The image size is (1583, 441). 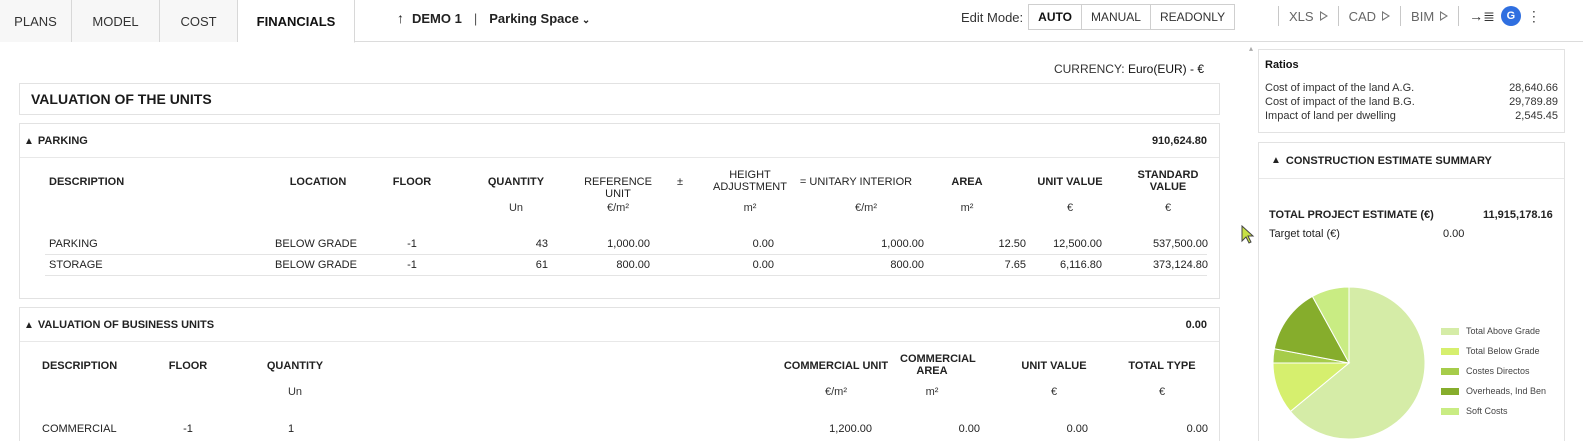 I want to click on legend-label: Soft Costs, so click(x=1487, y=411).